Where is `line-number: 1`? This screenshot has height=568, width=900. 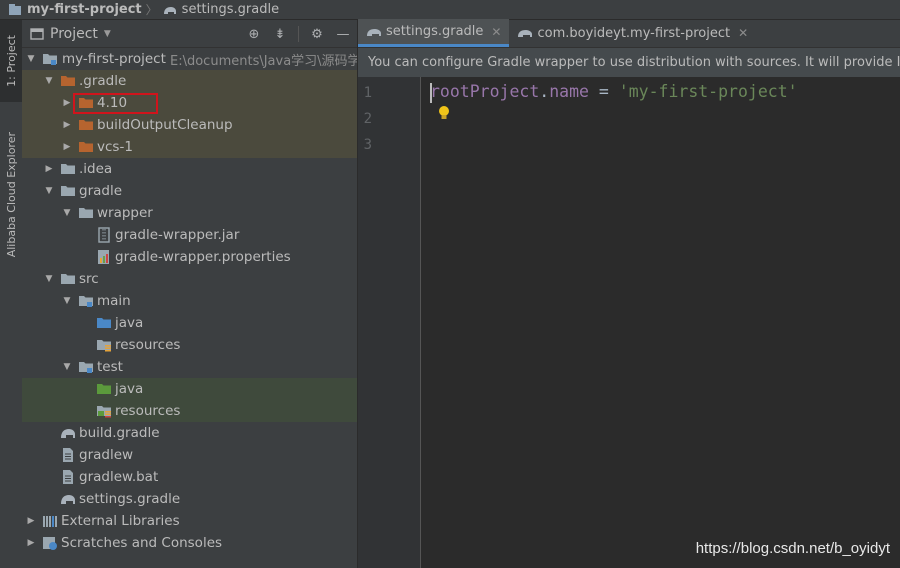 line-number: 1 is located at coordinates (367, 93).